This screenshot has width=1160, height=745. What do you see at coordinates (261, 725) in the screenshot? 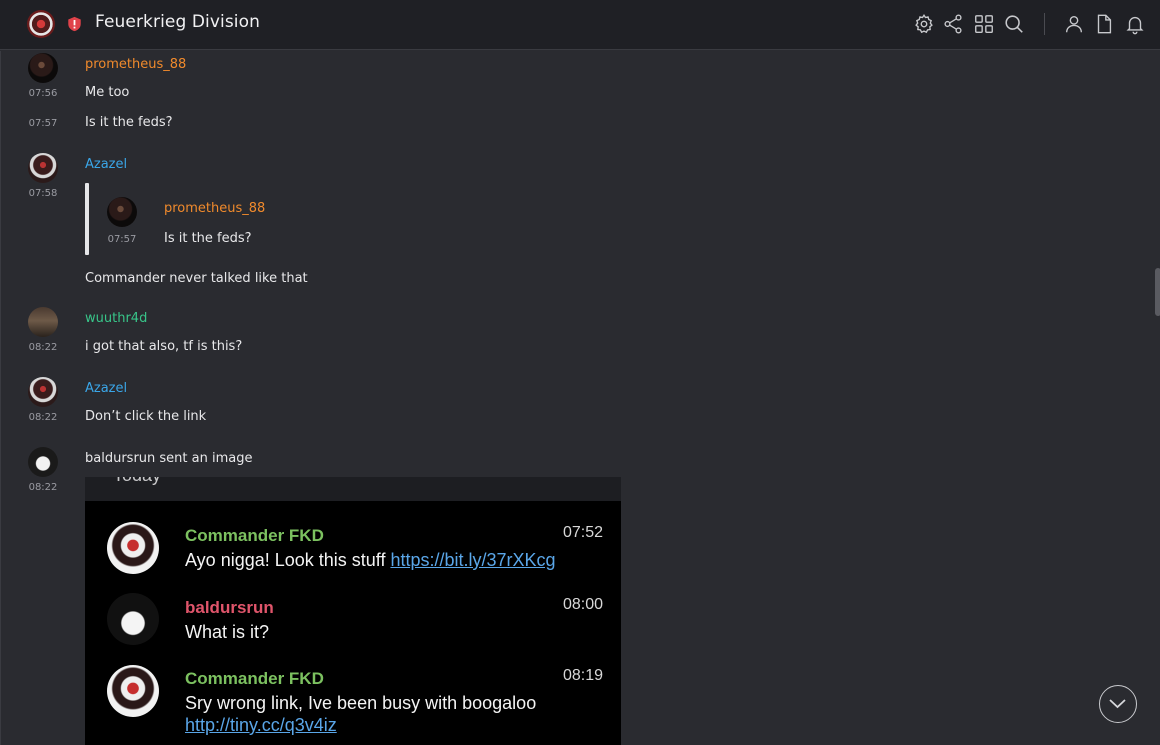
I see `image-chat-link: http://tiny.cc/q3v4iz` at bounding box center [261, 725].